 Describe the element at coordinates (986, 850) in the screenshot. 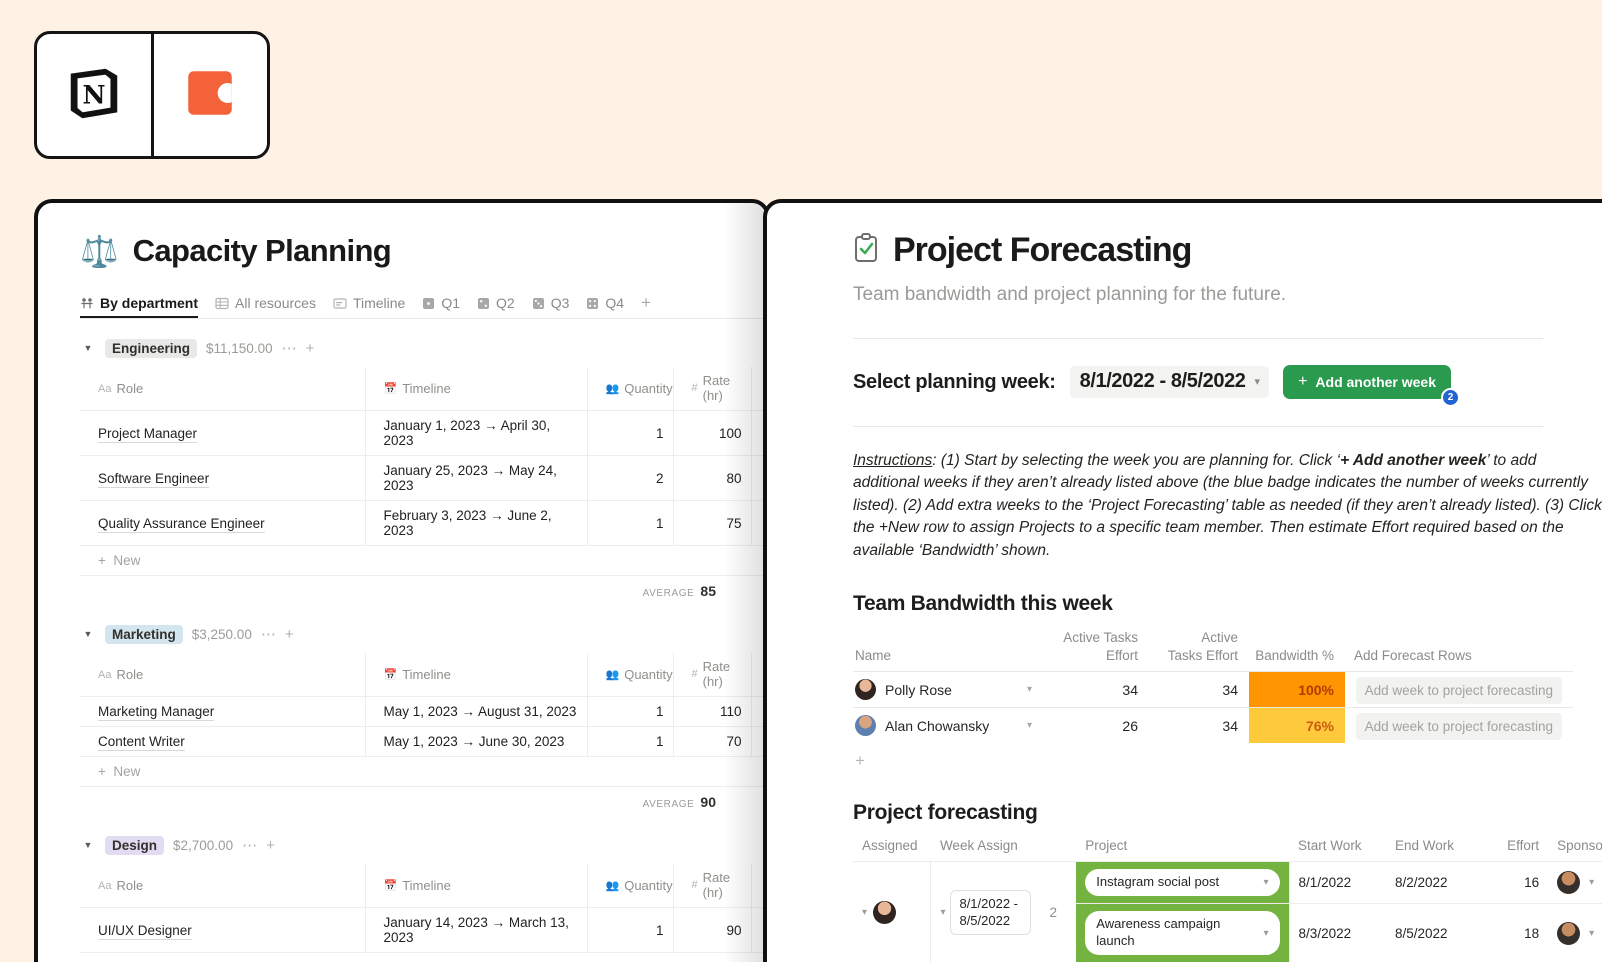

I see `col-week-assign: Week Assign` at that location.